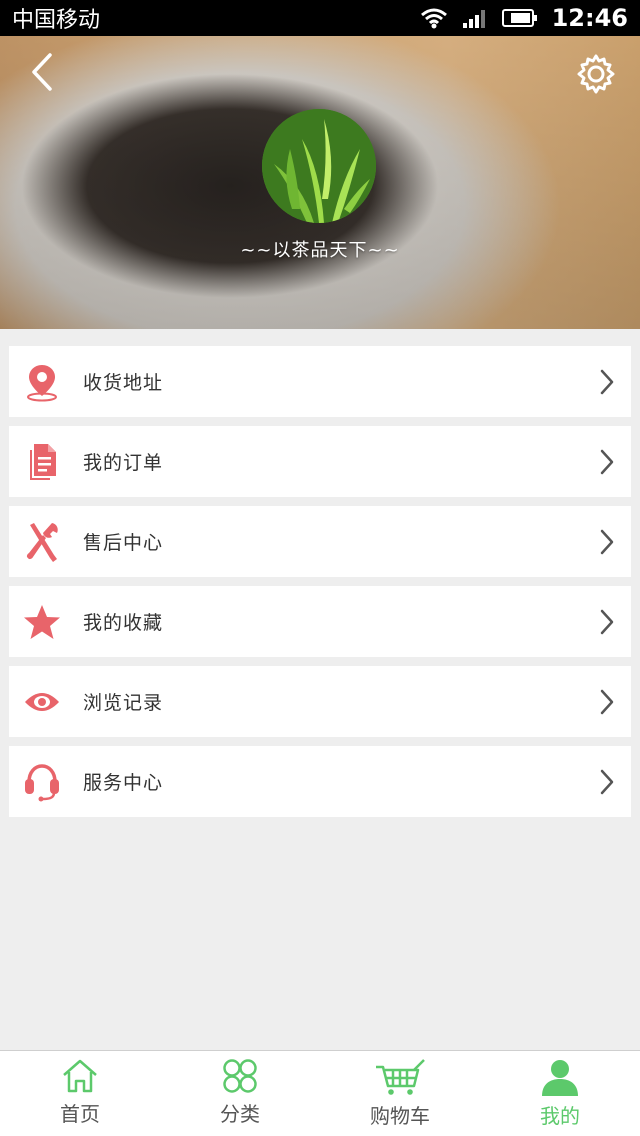  What do you see at coordinates (320, 381) in the screenshot?
I see `menu-item-address: 收货地址` at bounding box center [320, 381].